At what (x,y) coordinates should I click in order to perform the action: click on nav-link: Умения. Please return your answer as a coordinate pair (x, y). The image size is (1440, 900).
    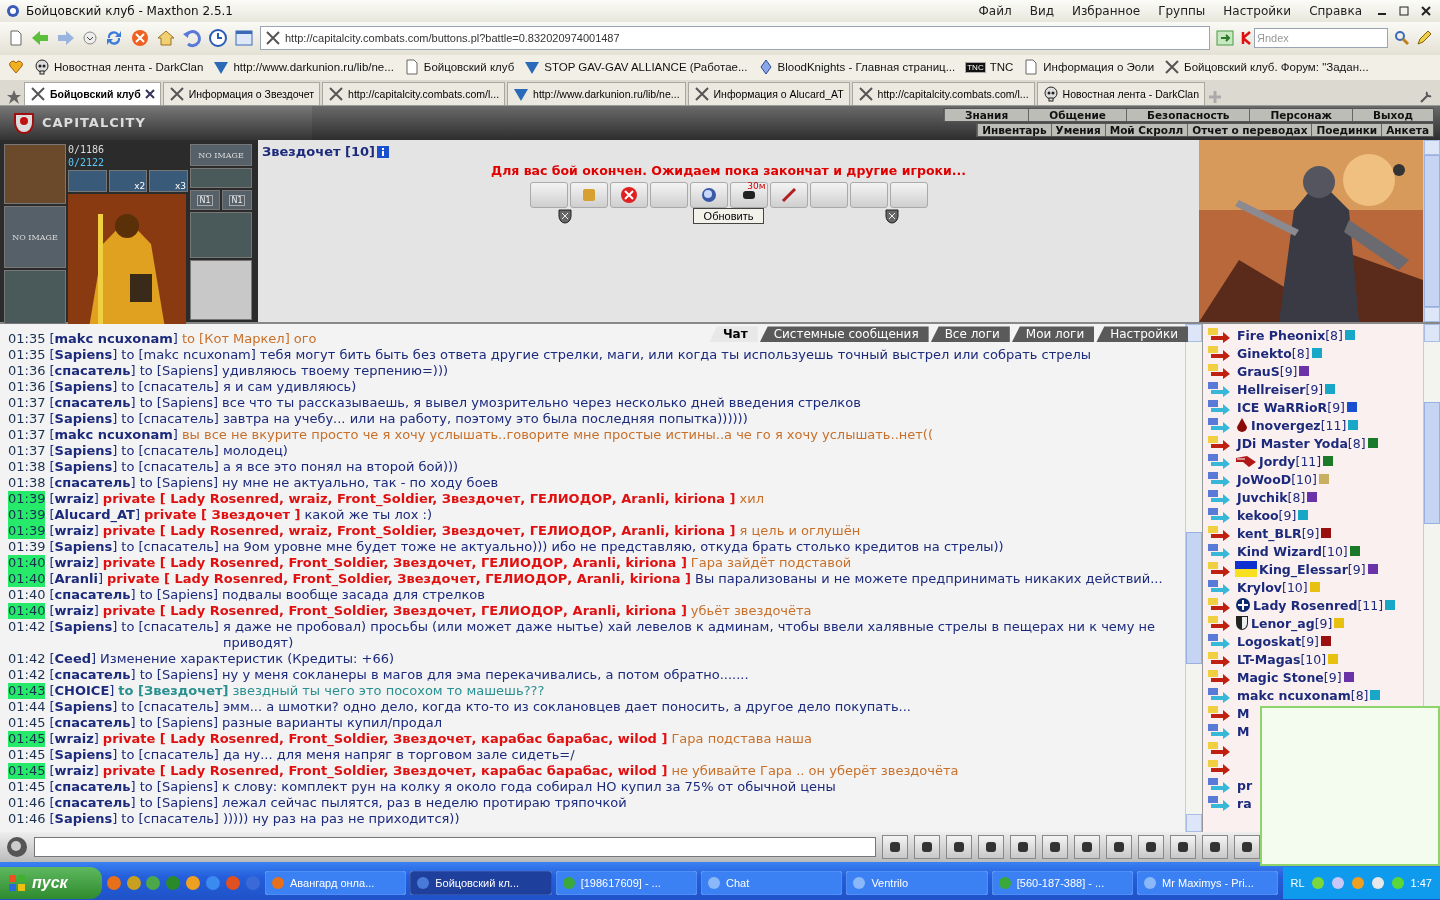
    Looking at the image, I should click on (1077, 130).